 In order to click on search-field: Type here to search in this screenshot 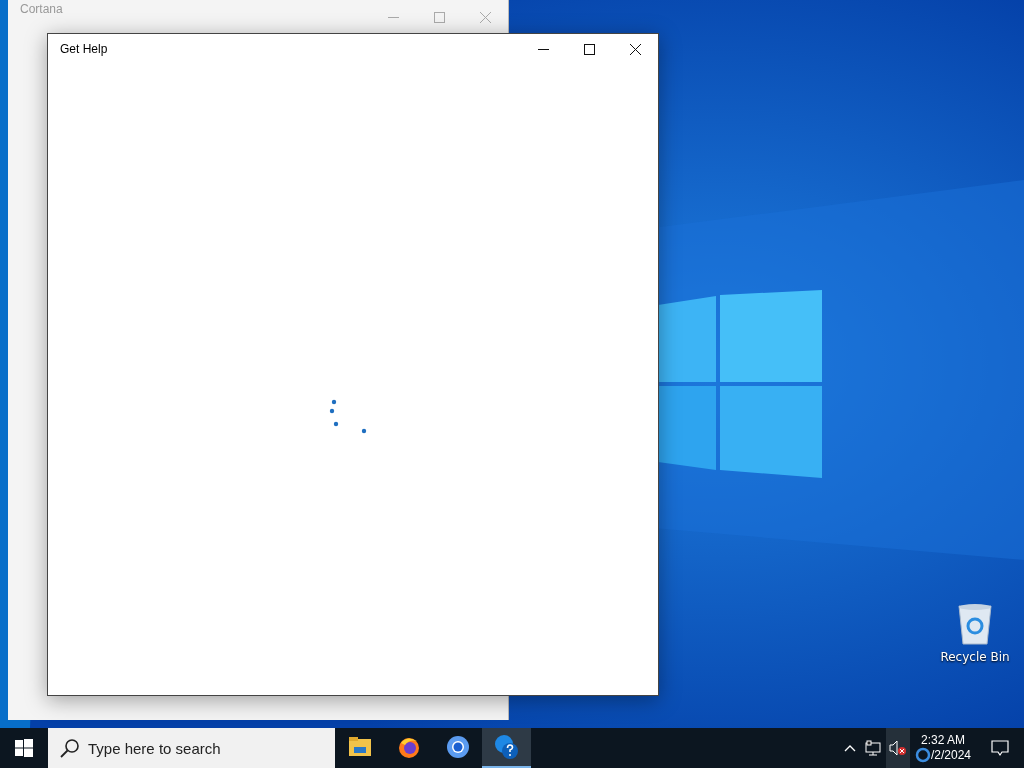, I will do `click(191, 748)`.